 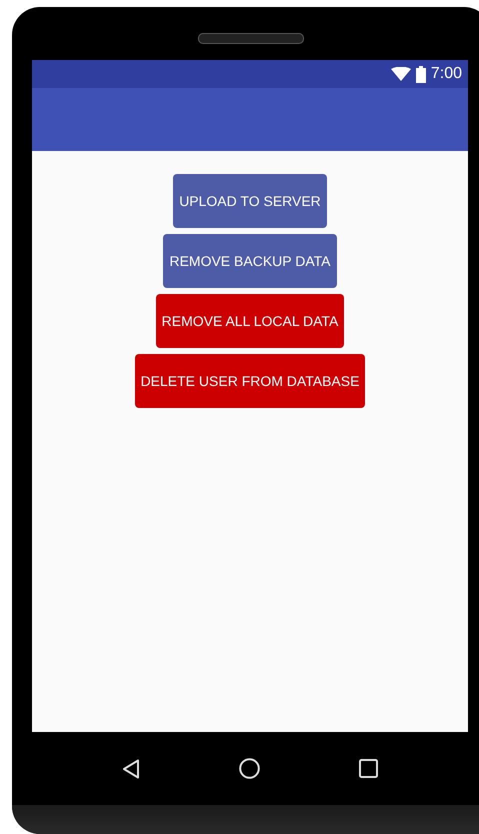 I want to click on action-button: REMOVE BACKUP DATA, so click(x=250, y=261).